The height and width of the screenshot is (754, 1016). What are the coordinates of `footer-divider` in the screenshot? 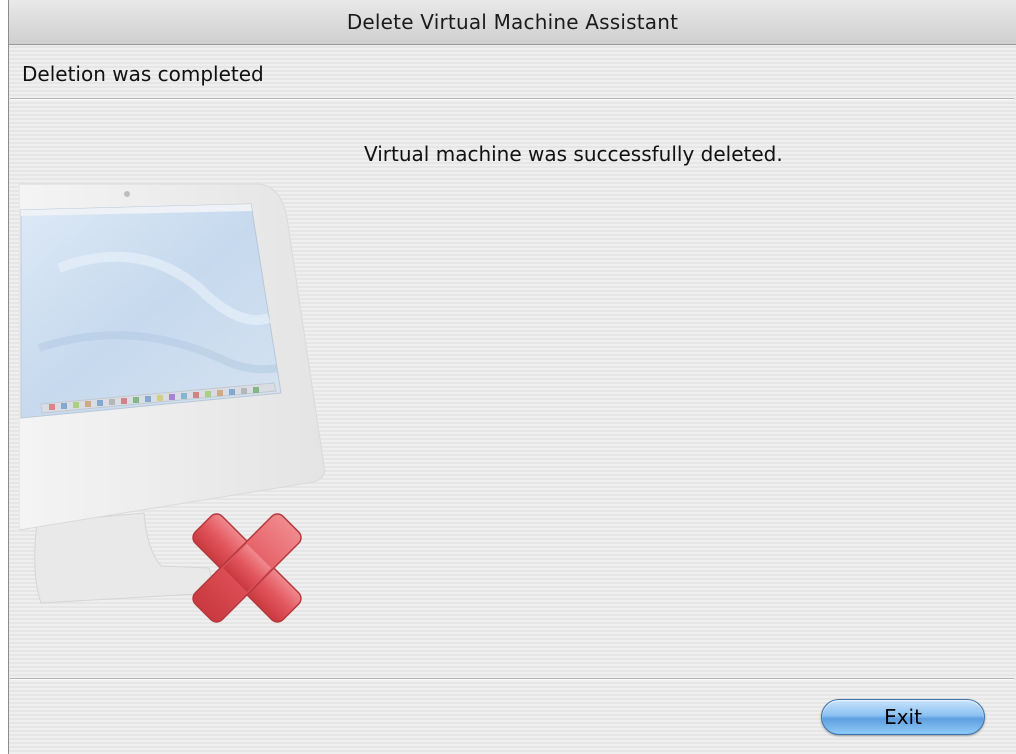 It's located at (512, 679).